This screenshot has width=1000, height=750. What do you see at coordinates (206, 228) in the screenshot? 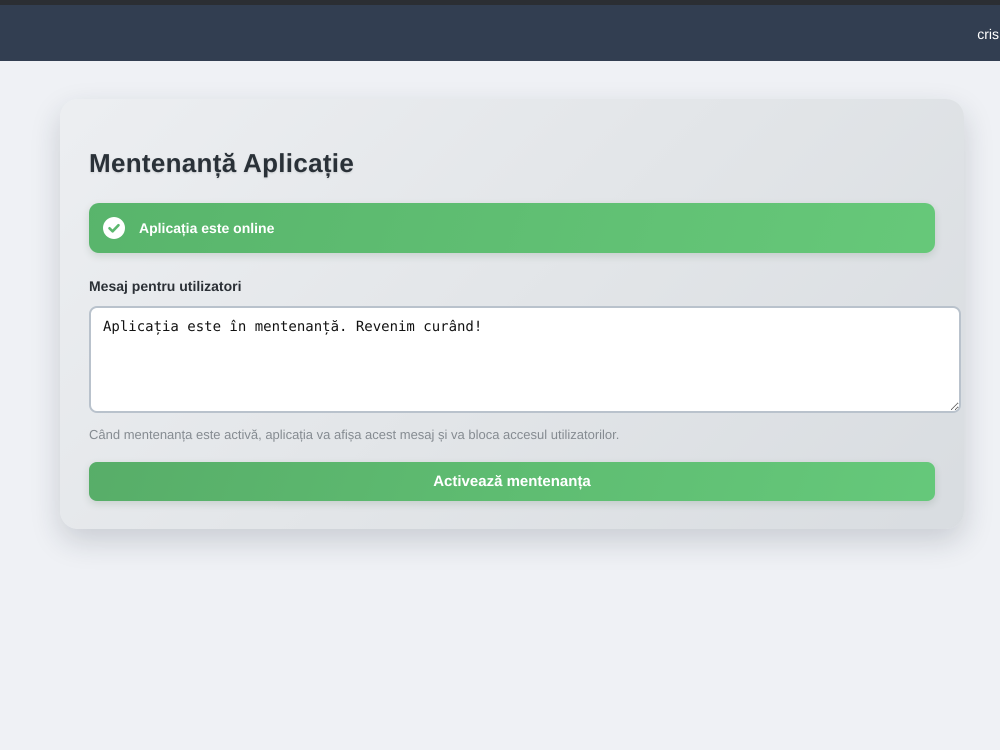
I see `status-text: Aplicația este online` at bounding box center [206, 228].